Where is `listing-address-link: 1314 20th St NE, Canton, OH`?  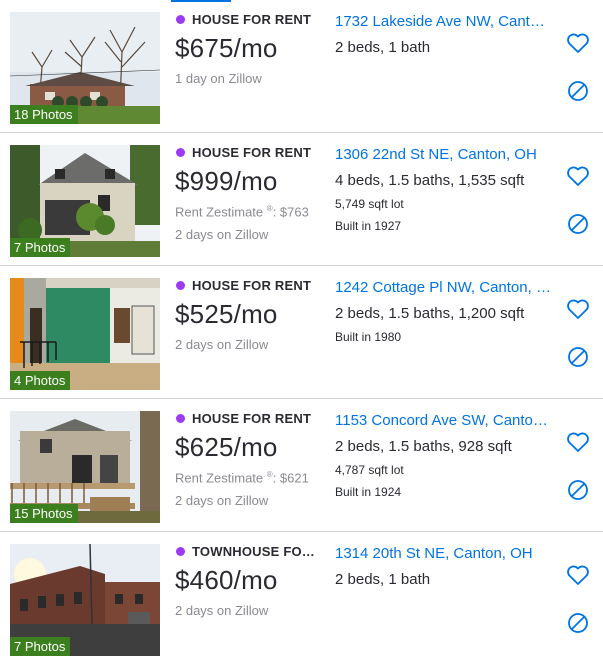
listing-address-link: 1314 20th St NE, Canton, OH is located at coordinates (444, 553).